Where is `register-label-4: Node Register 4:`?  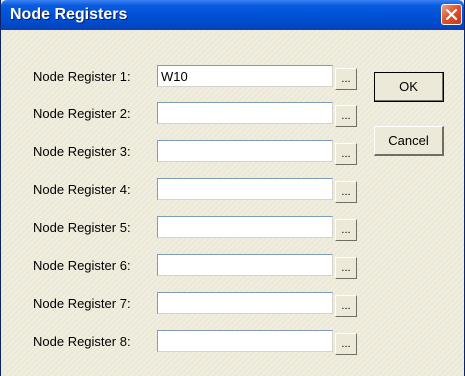 register-label-4: Node Register 4: is located at coordinates (82, 189).